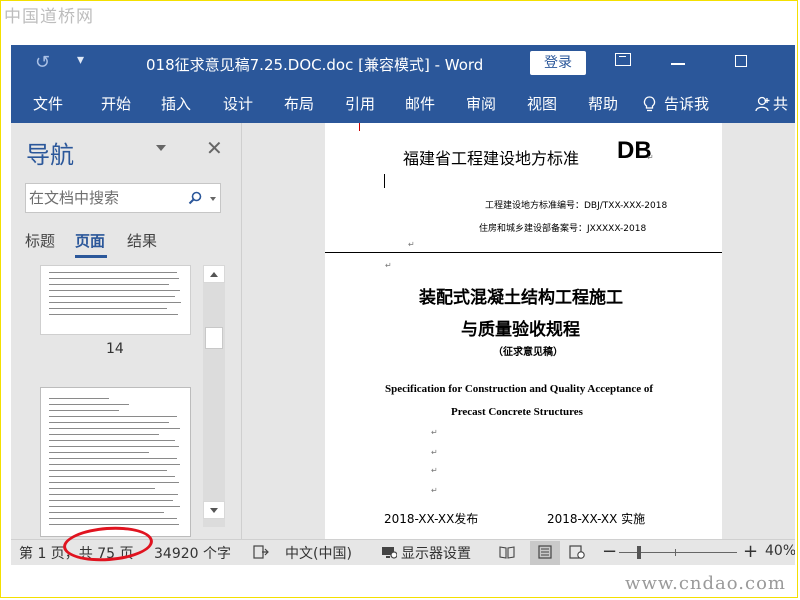 This screenshot has height=600, width=800. What do you see at coordinates (161, 148) in the screenshot?
I see `pane-options-dropdown-icon` at bounding box center [161, 148].